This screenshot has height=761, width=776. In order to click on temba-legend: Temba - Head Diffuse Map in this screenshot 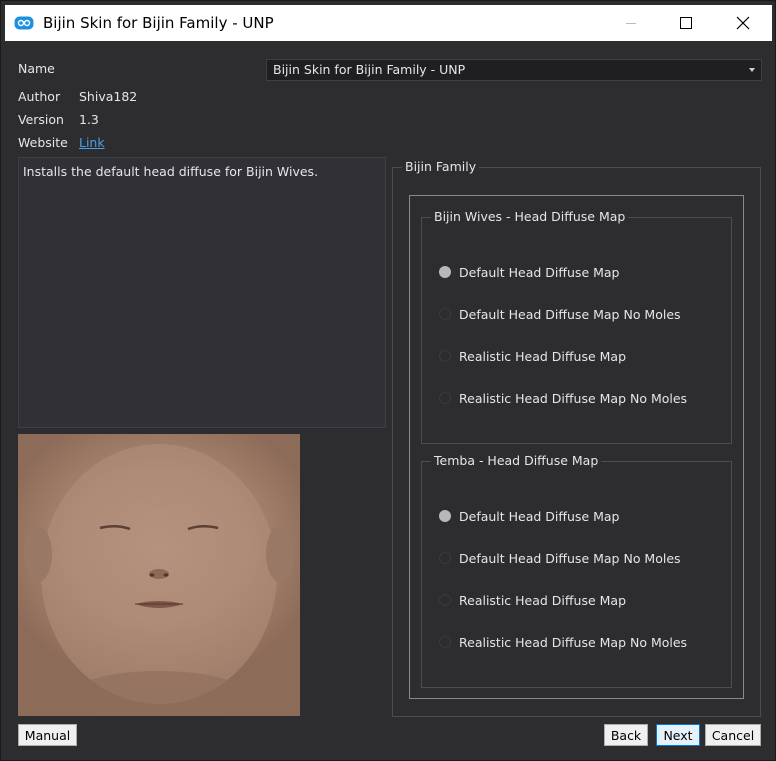, I will do `click(516, 460)`.